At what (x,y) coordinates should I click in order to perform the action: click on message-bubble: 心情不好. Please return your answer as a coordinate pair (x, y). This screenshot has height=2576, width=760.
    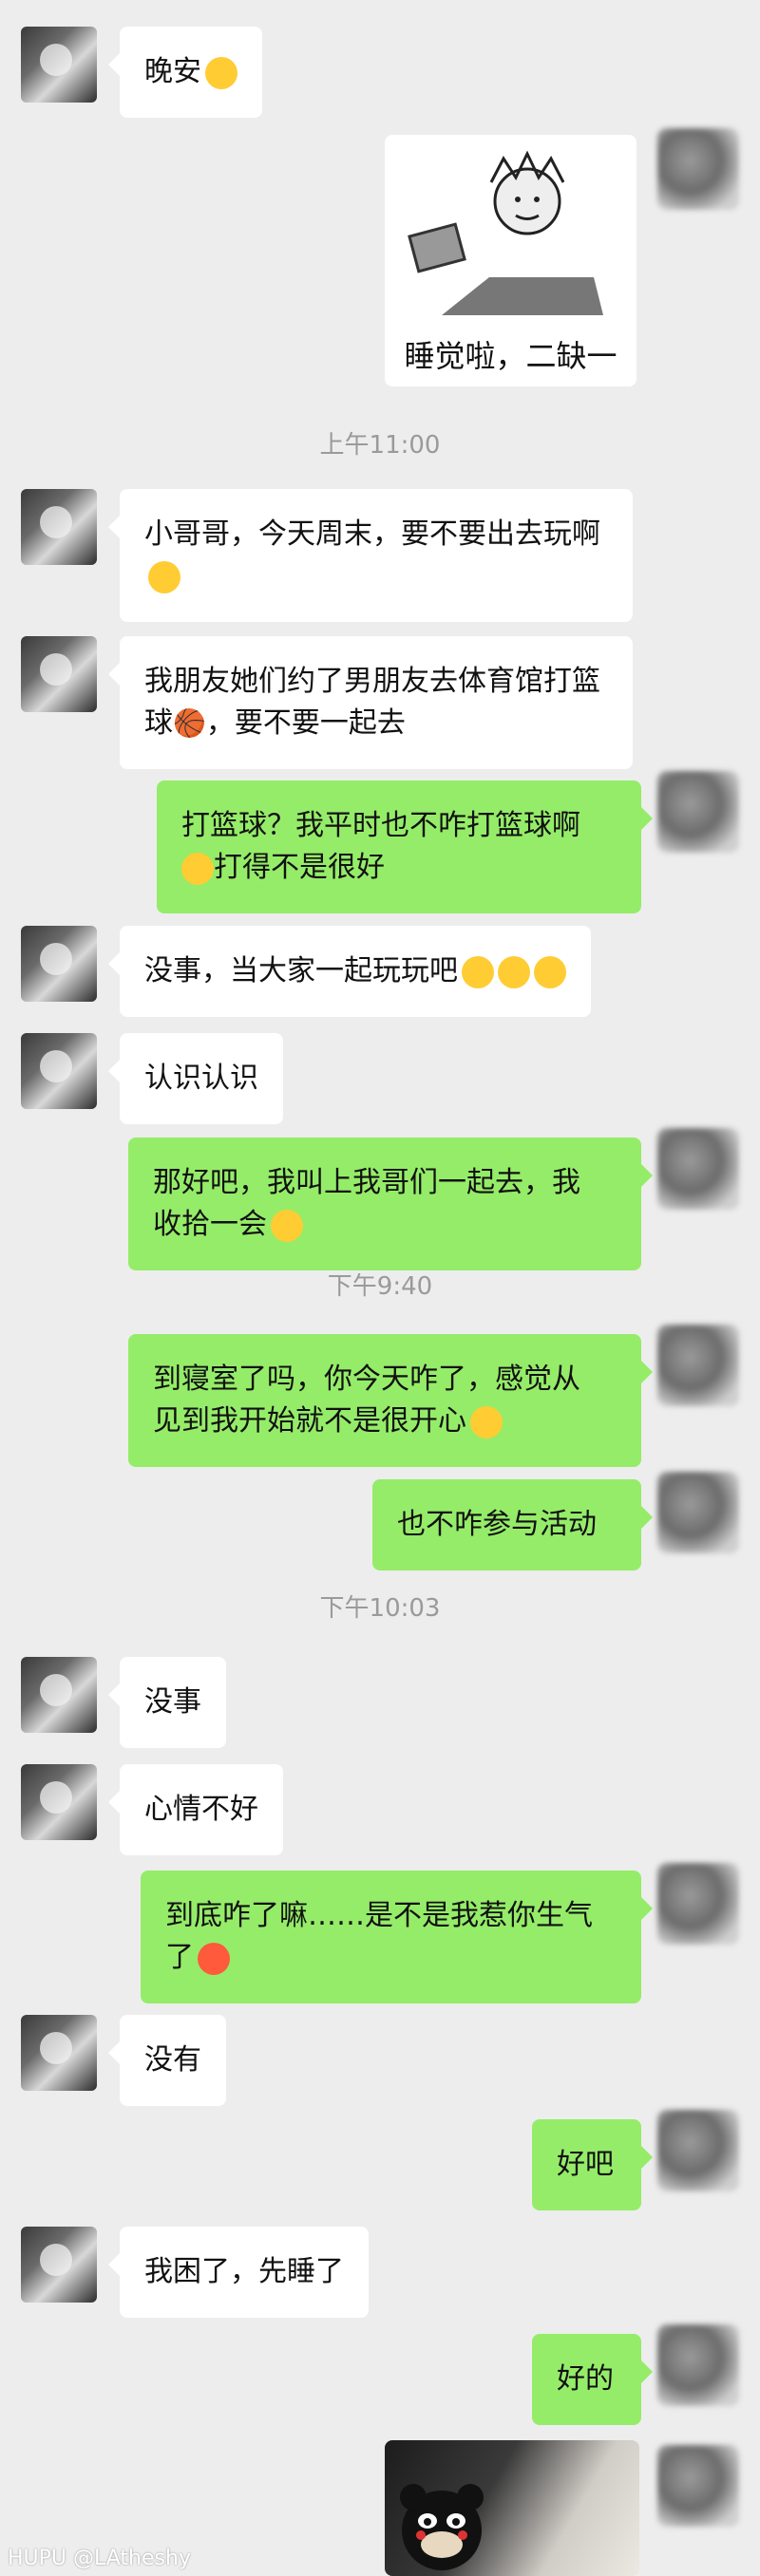
    Looking at the image, I should click on (195, 1809).